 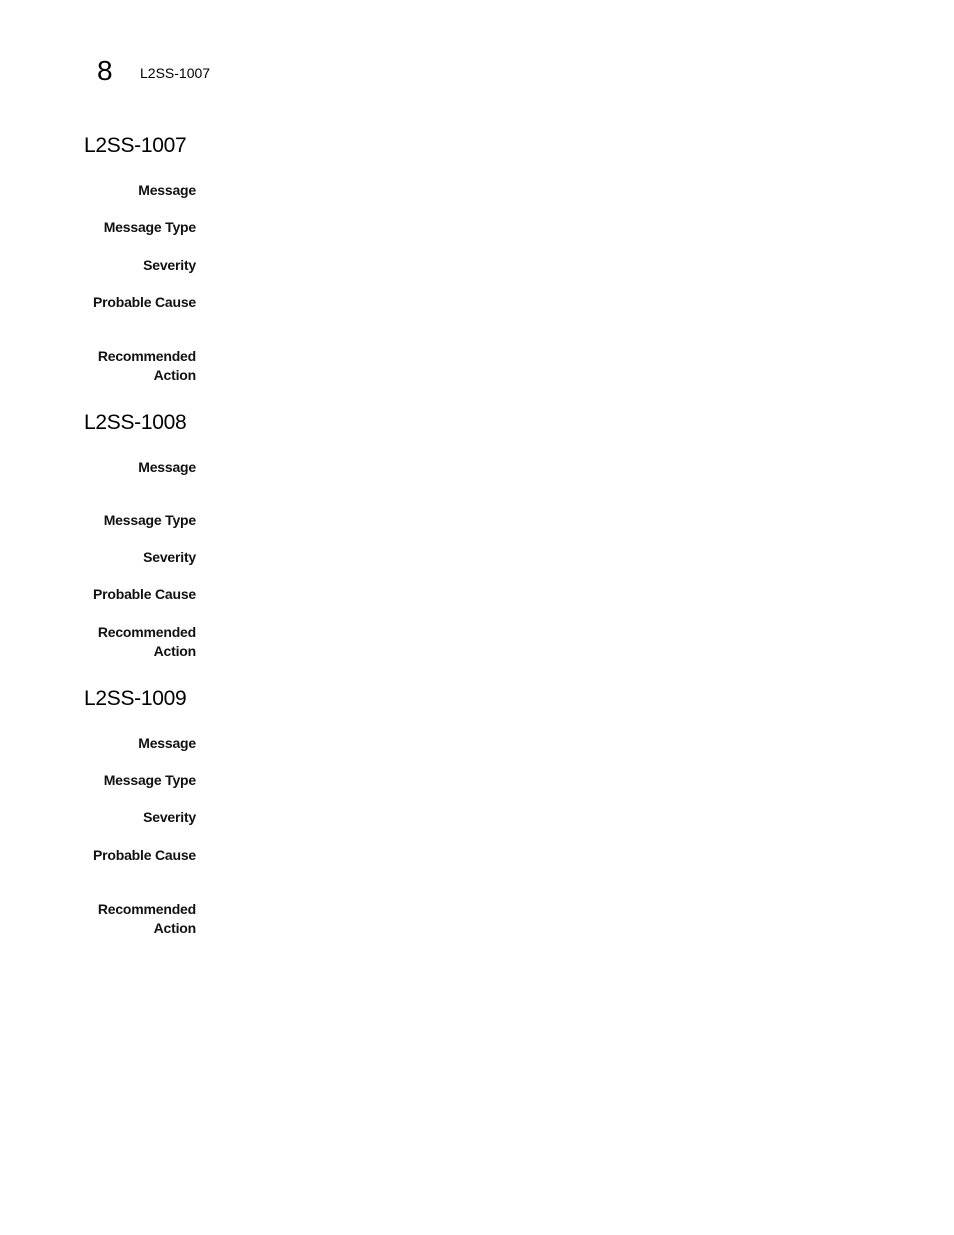 I want to click on section-title: L2SS-1008, so click(x=135, y=422).